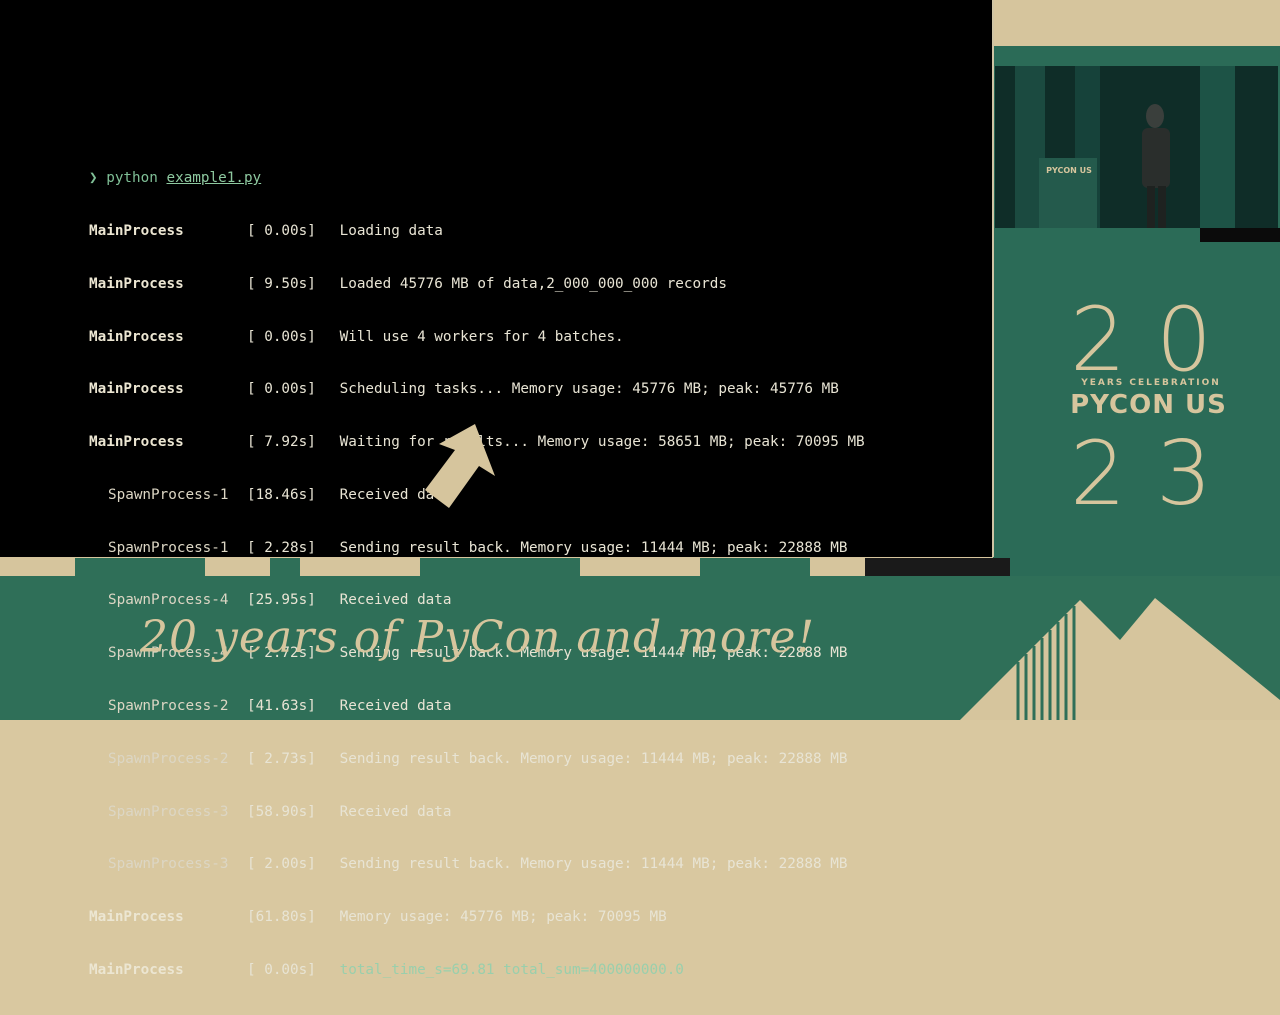 Image resolution: width=1280 pixels, height=1015 pixels. What do you see at coordinates (281, 917) in the screenshot?
I see `elapsed-time: [61.80s]` at bounding box center [281, 917].